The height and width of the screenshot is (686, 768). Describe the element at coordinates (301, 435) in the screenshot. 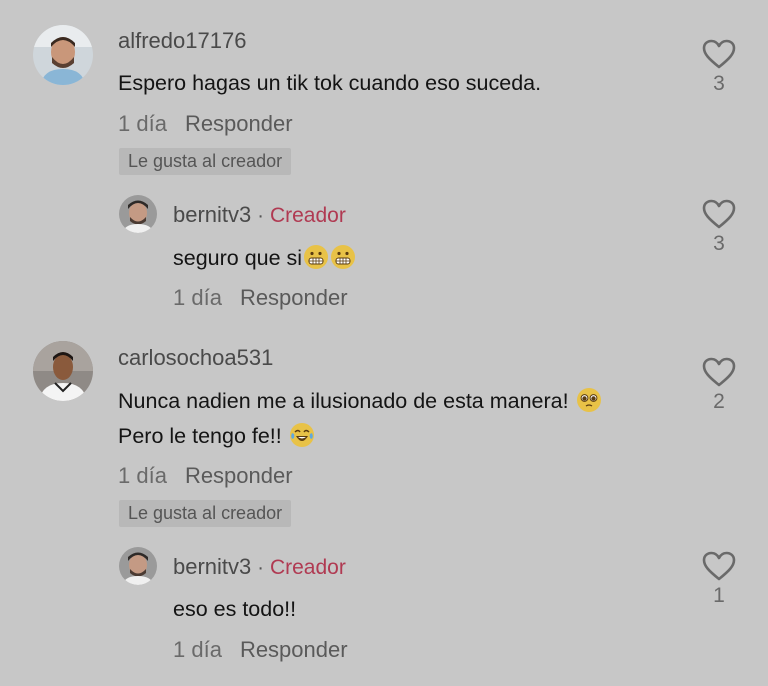

I see `tears-of-joy-emoji` at that location.